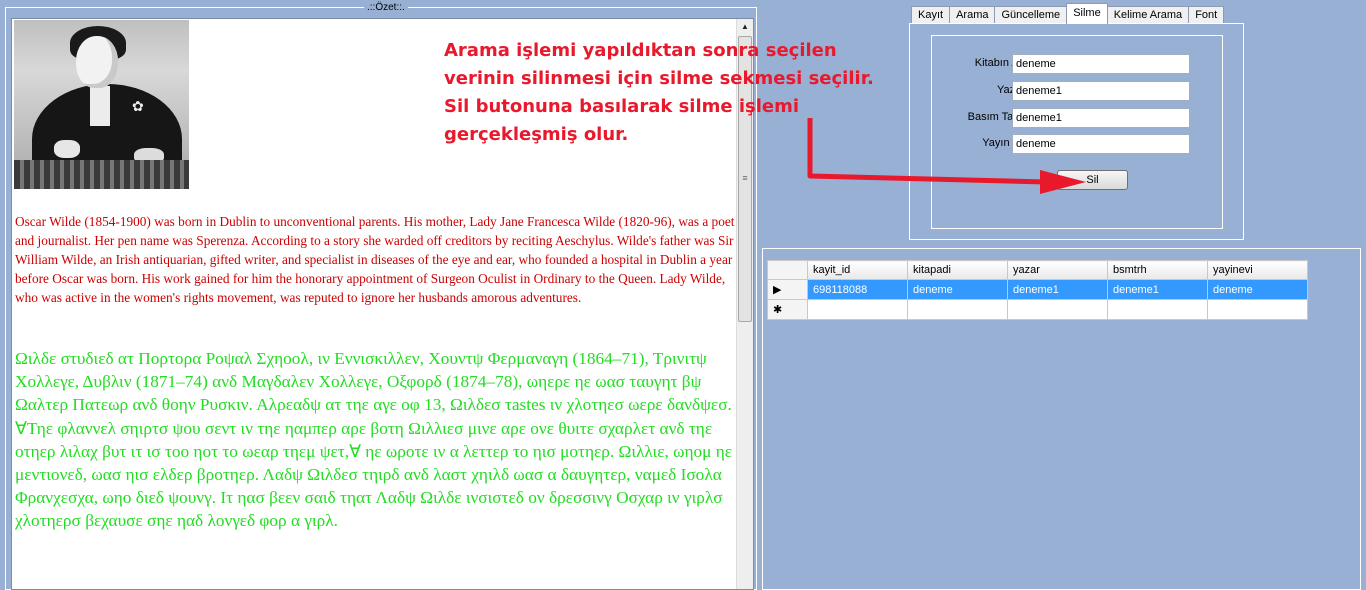 The height and width of the screenshot is (590, 1366). I want to click on new-row-indicator-icon: ✱, so click(787, 309).